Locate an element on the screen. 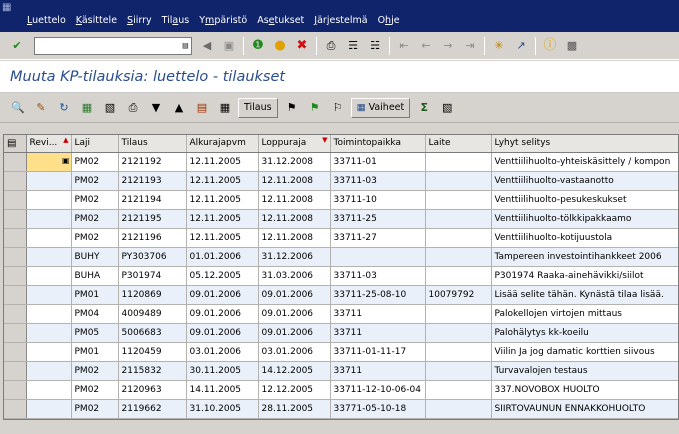 This screenshot has width=679, height=434. help-icon: ⓘ is located at coordinates (550, 46).